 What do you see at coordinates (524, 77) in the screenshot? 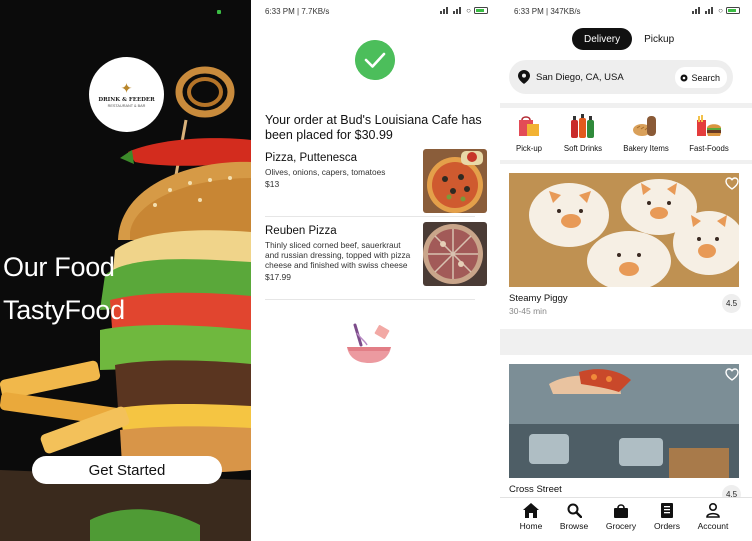
I see `location-pin-icon` at bounding box center [524, 77].